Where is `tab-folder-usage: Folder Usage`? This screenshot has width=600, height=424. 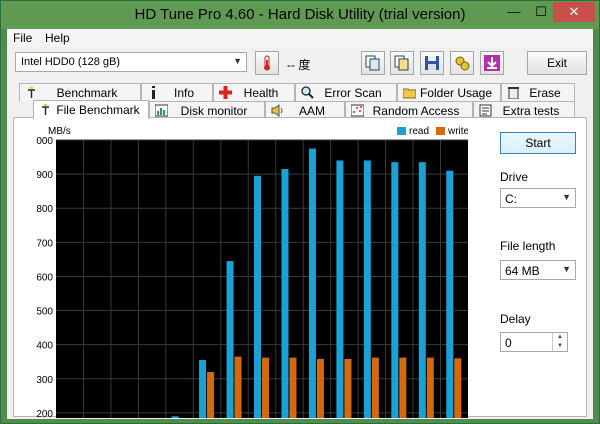 tab-folder-usage: Folder Usage is located at coordinates (449, 92).